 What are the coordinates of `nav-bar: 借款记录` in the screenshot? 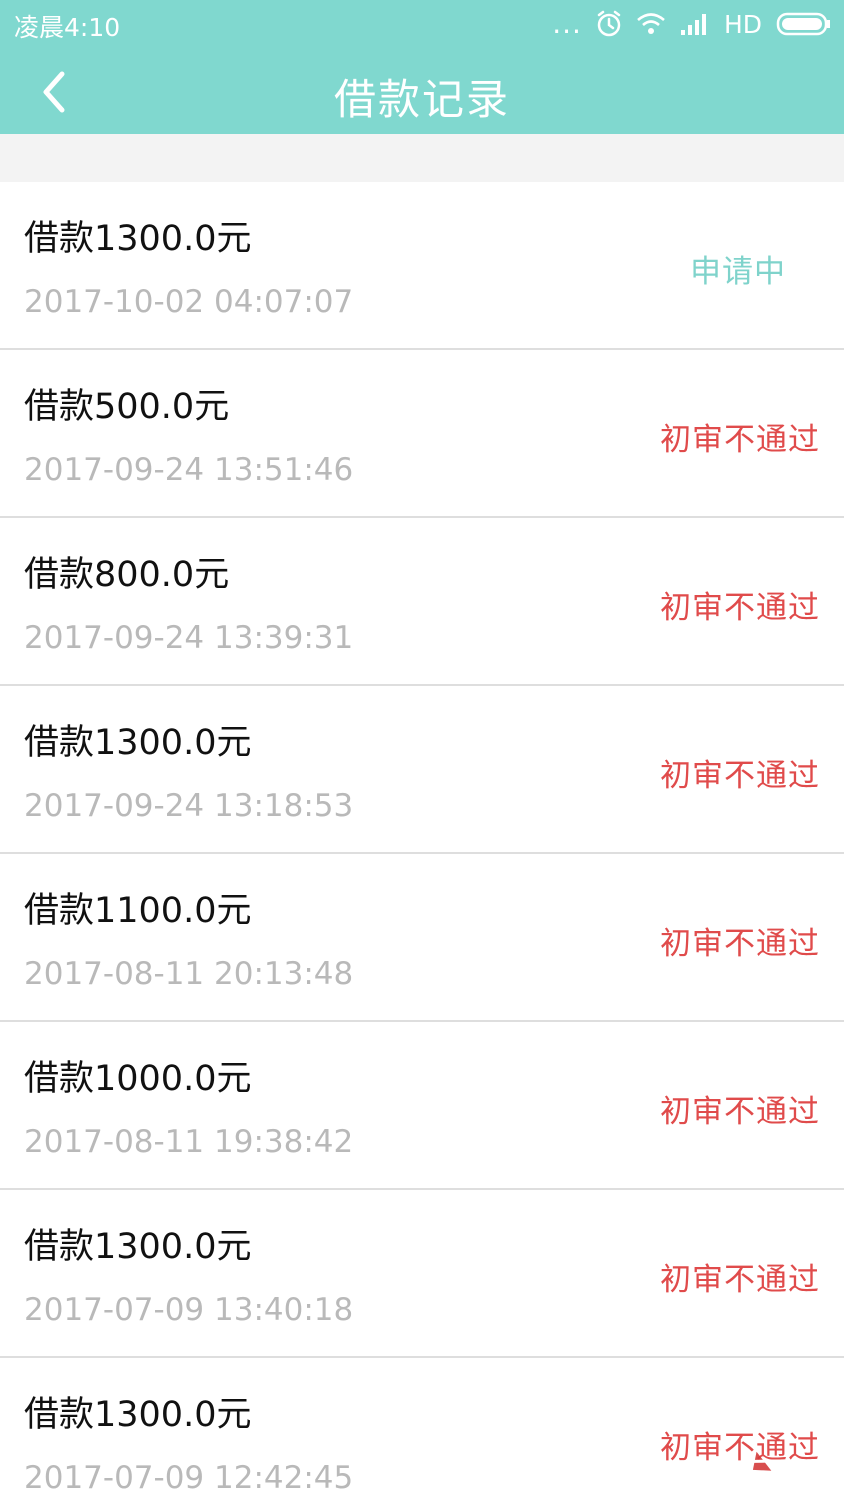 It's located at (422, 92).